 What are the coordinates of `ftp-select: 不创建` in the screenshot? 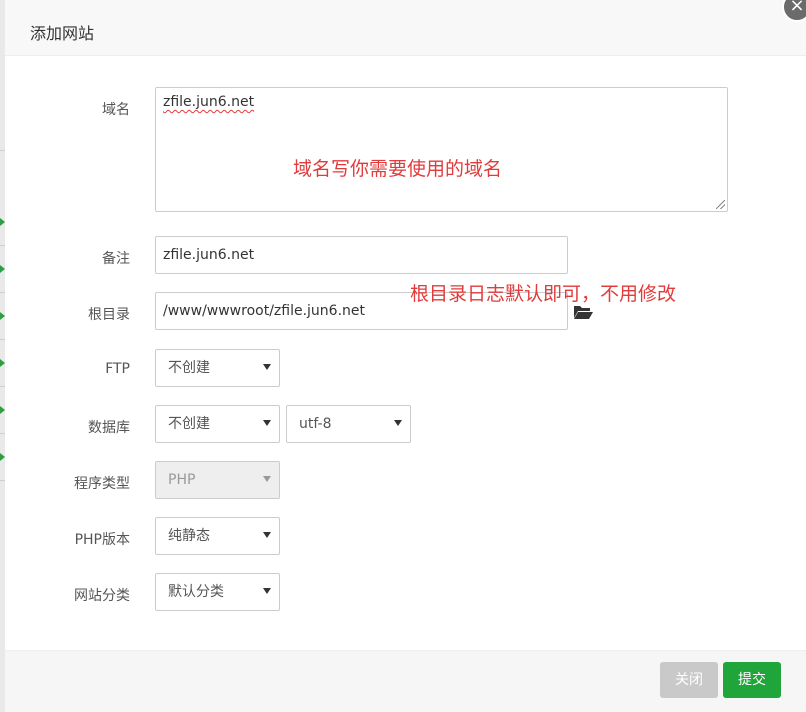 It's located at (217, 368).